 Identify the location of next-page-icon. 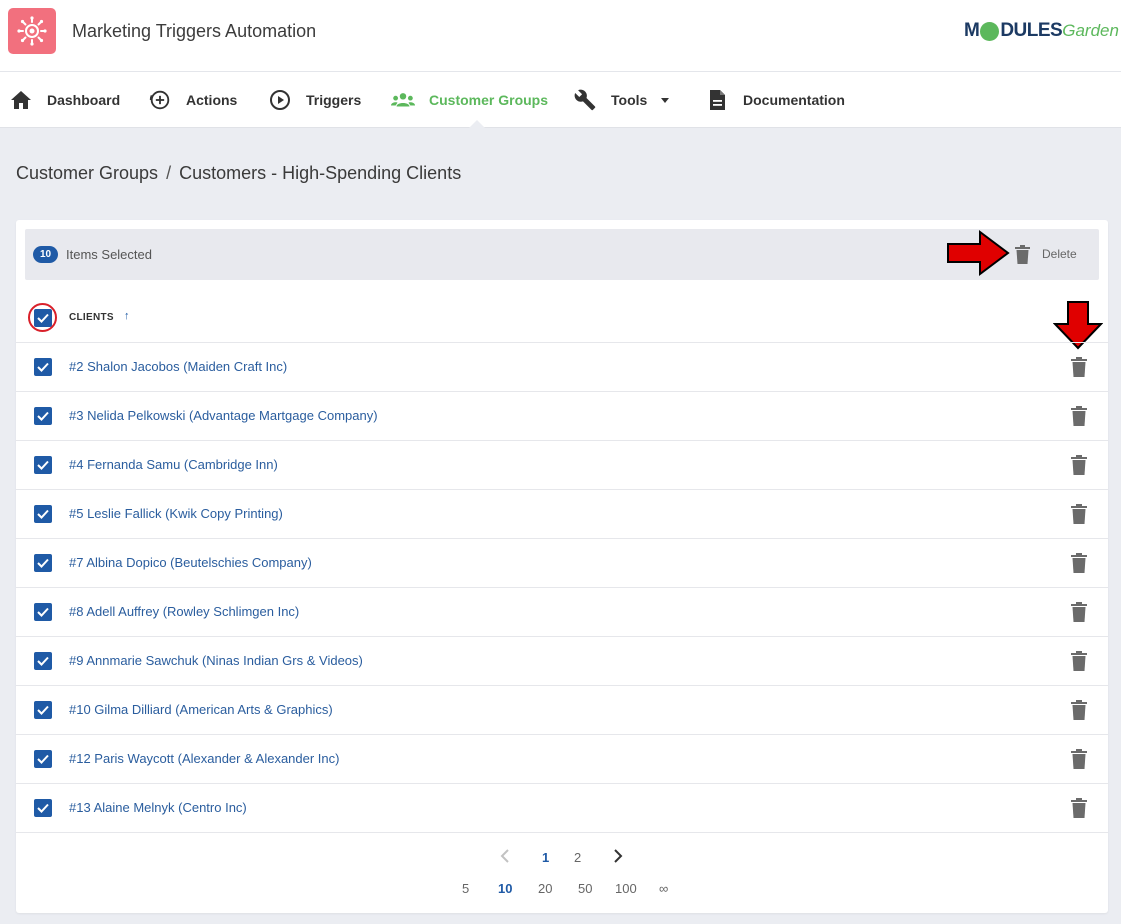
(618, 857).